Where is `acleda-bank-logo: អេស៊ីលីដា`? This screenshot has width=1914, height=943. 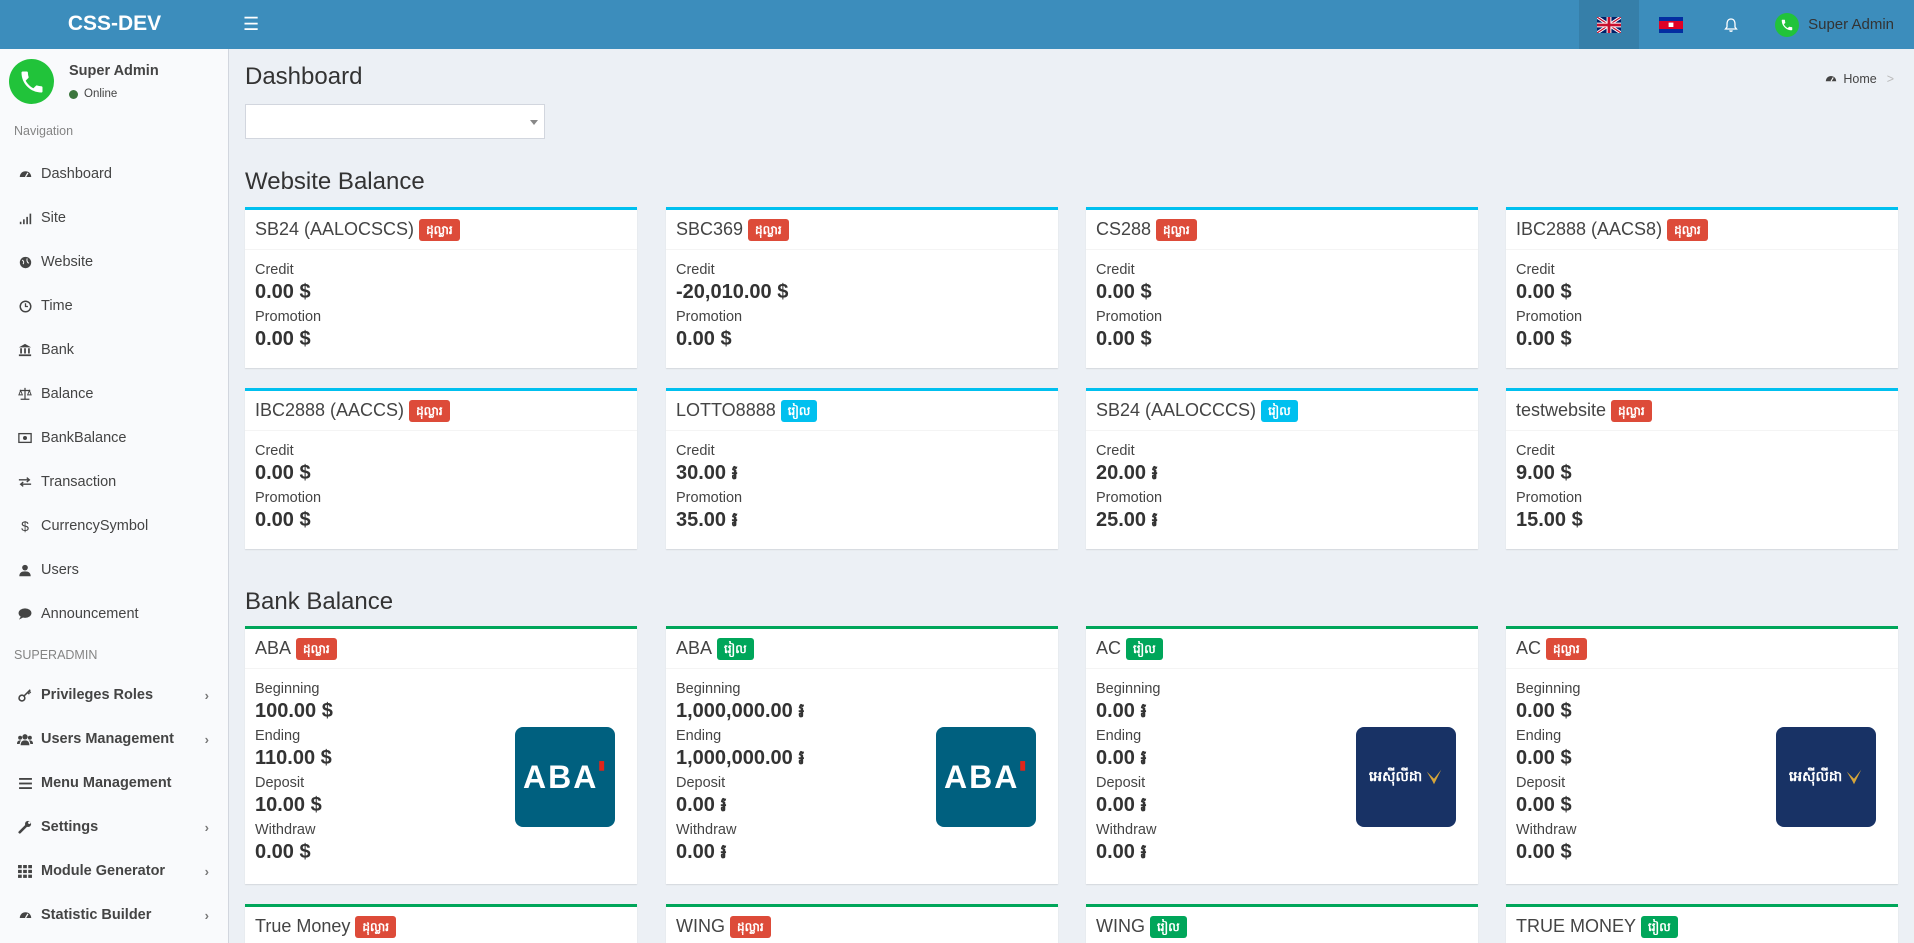
acleda-bank-logo: អេស៊ីលីដា is located at coordinates (1826, 777).